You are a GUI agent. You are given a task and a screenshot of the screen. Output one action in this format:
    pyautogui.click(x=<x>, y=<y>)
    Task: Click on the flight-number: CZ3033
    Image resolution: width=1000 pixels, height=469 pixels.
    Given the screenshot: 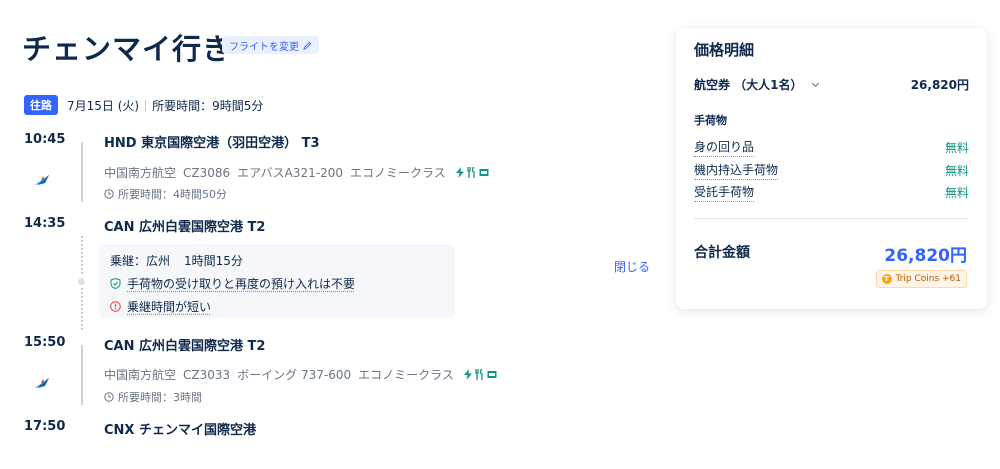 What is the action you would take?
    pyautogui.click(x=207, y=374)
    